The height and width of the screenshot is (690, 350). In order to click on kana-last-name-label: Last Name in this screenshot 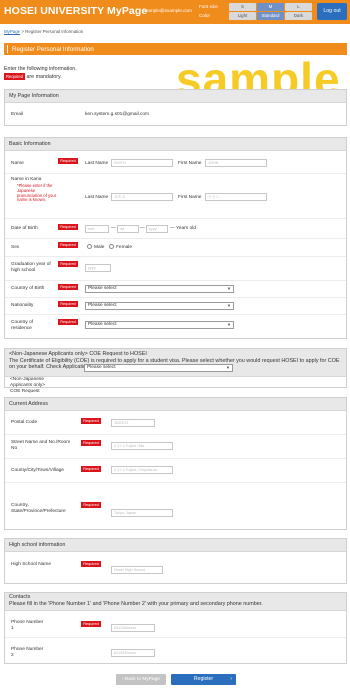, I will do `click(97, 197)`.